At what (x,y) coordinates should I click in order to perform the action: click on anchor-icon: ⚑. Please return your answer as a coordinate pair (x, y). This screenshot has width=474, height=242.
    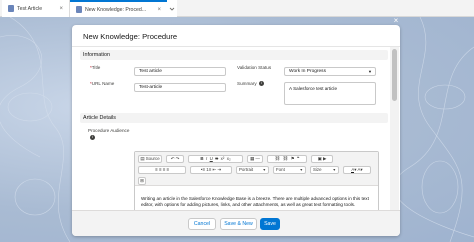
    Looking at the image, I should click on (293, 158).